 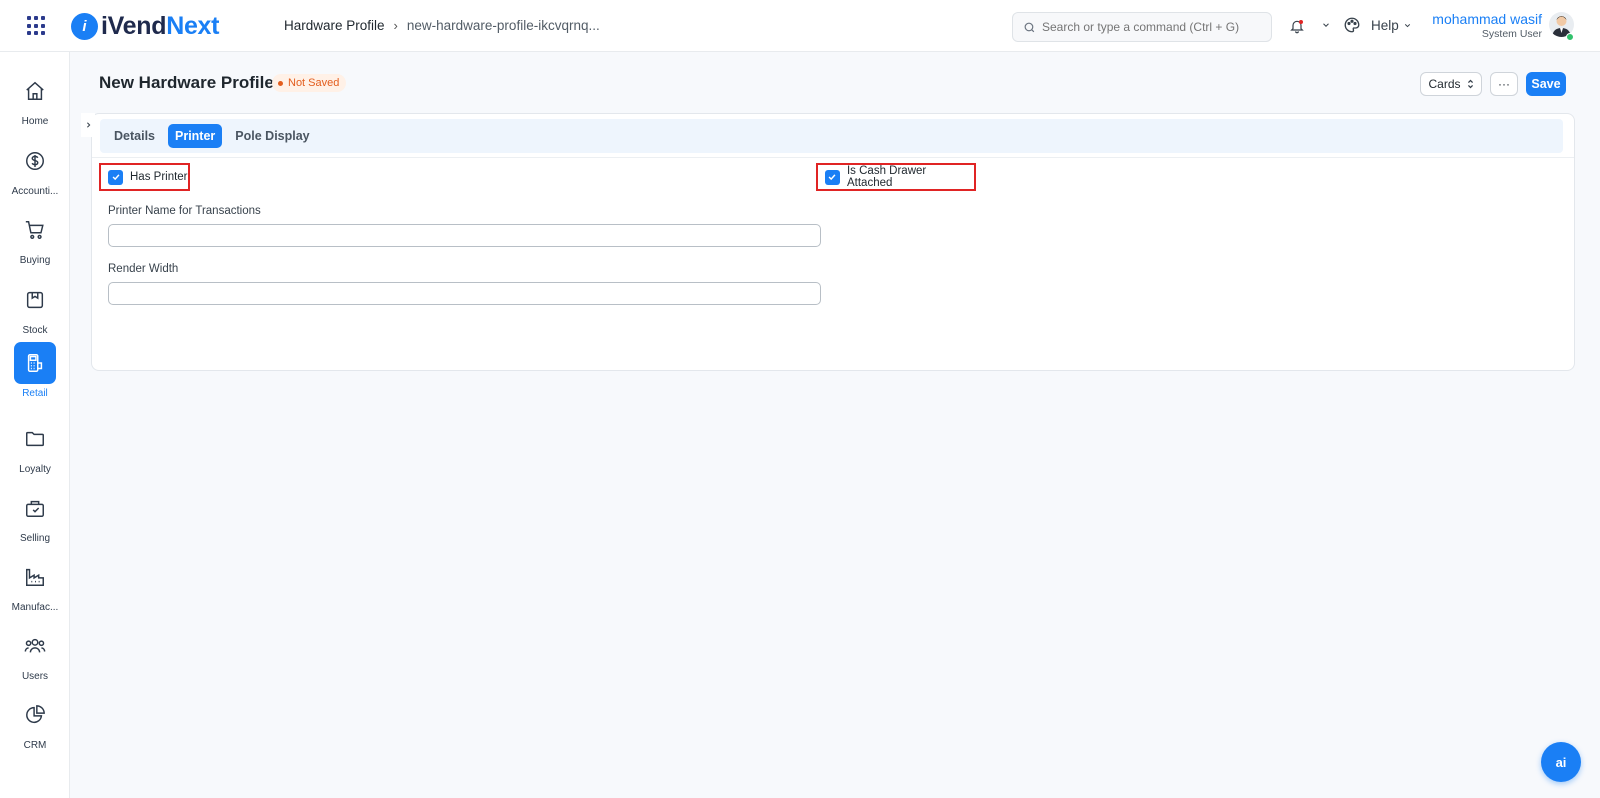 What do you see at coordinates (193, 25) in the screenshot?
I see `logo-suffix: Next` at bounding box center [193, 25].